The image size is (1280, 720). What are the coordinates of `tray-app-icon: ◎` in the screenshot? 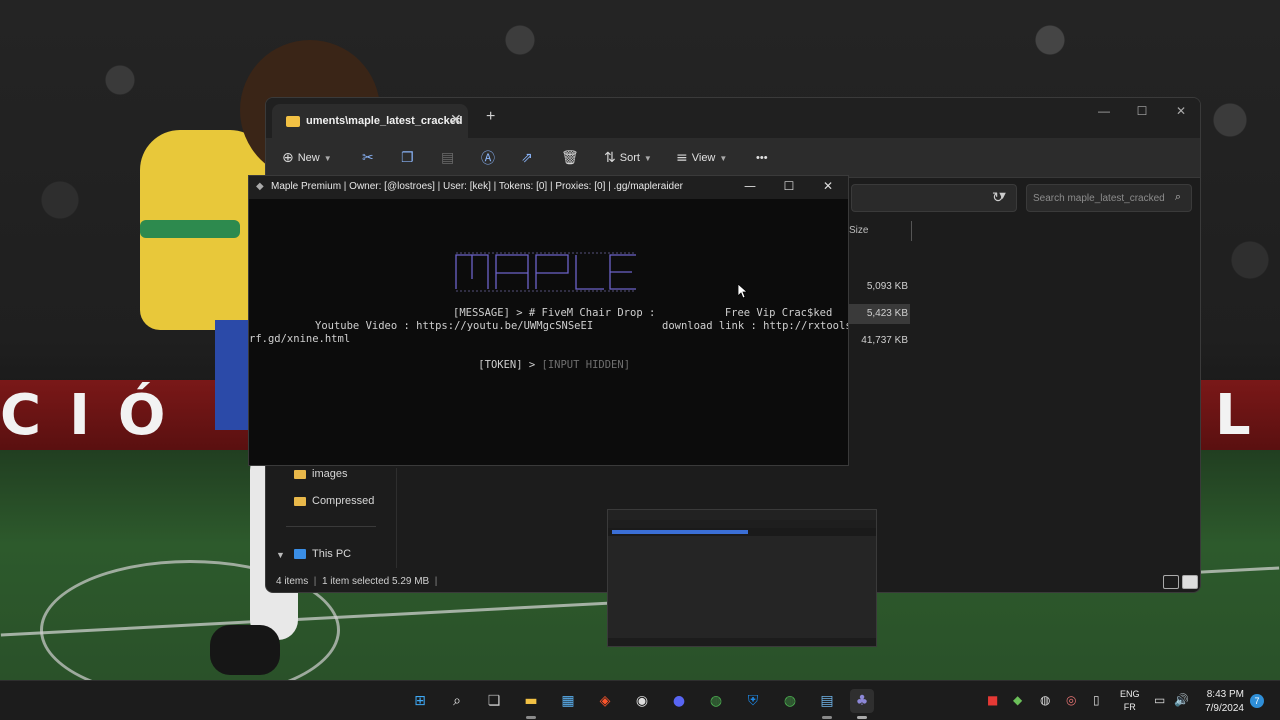 It's located at (1071, 700).